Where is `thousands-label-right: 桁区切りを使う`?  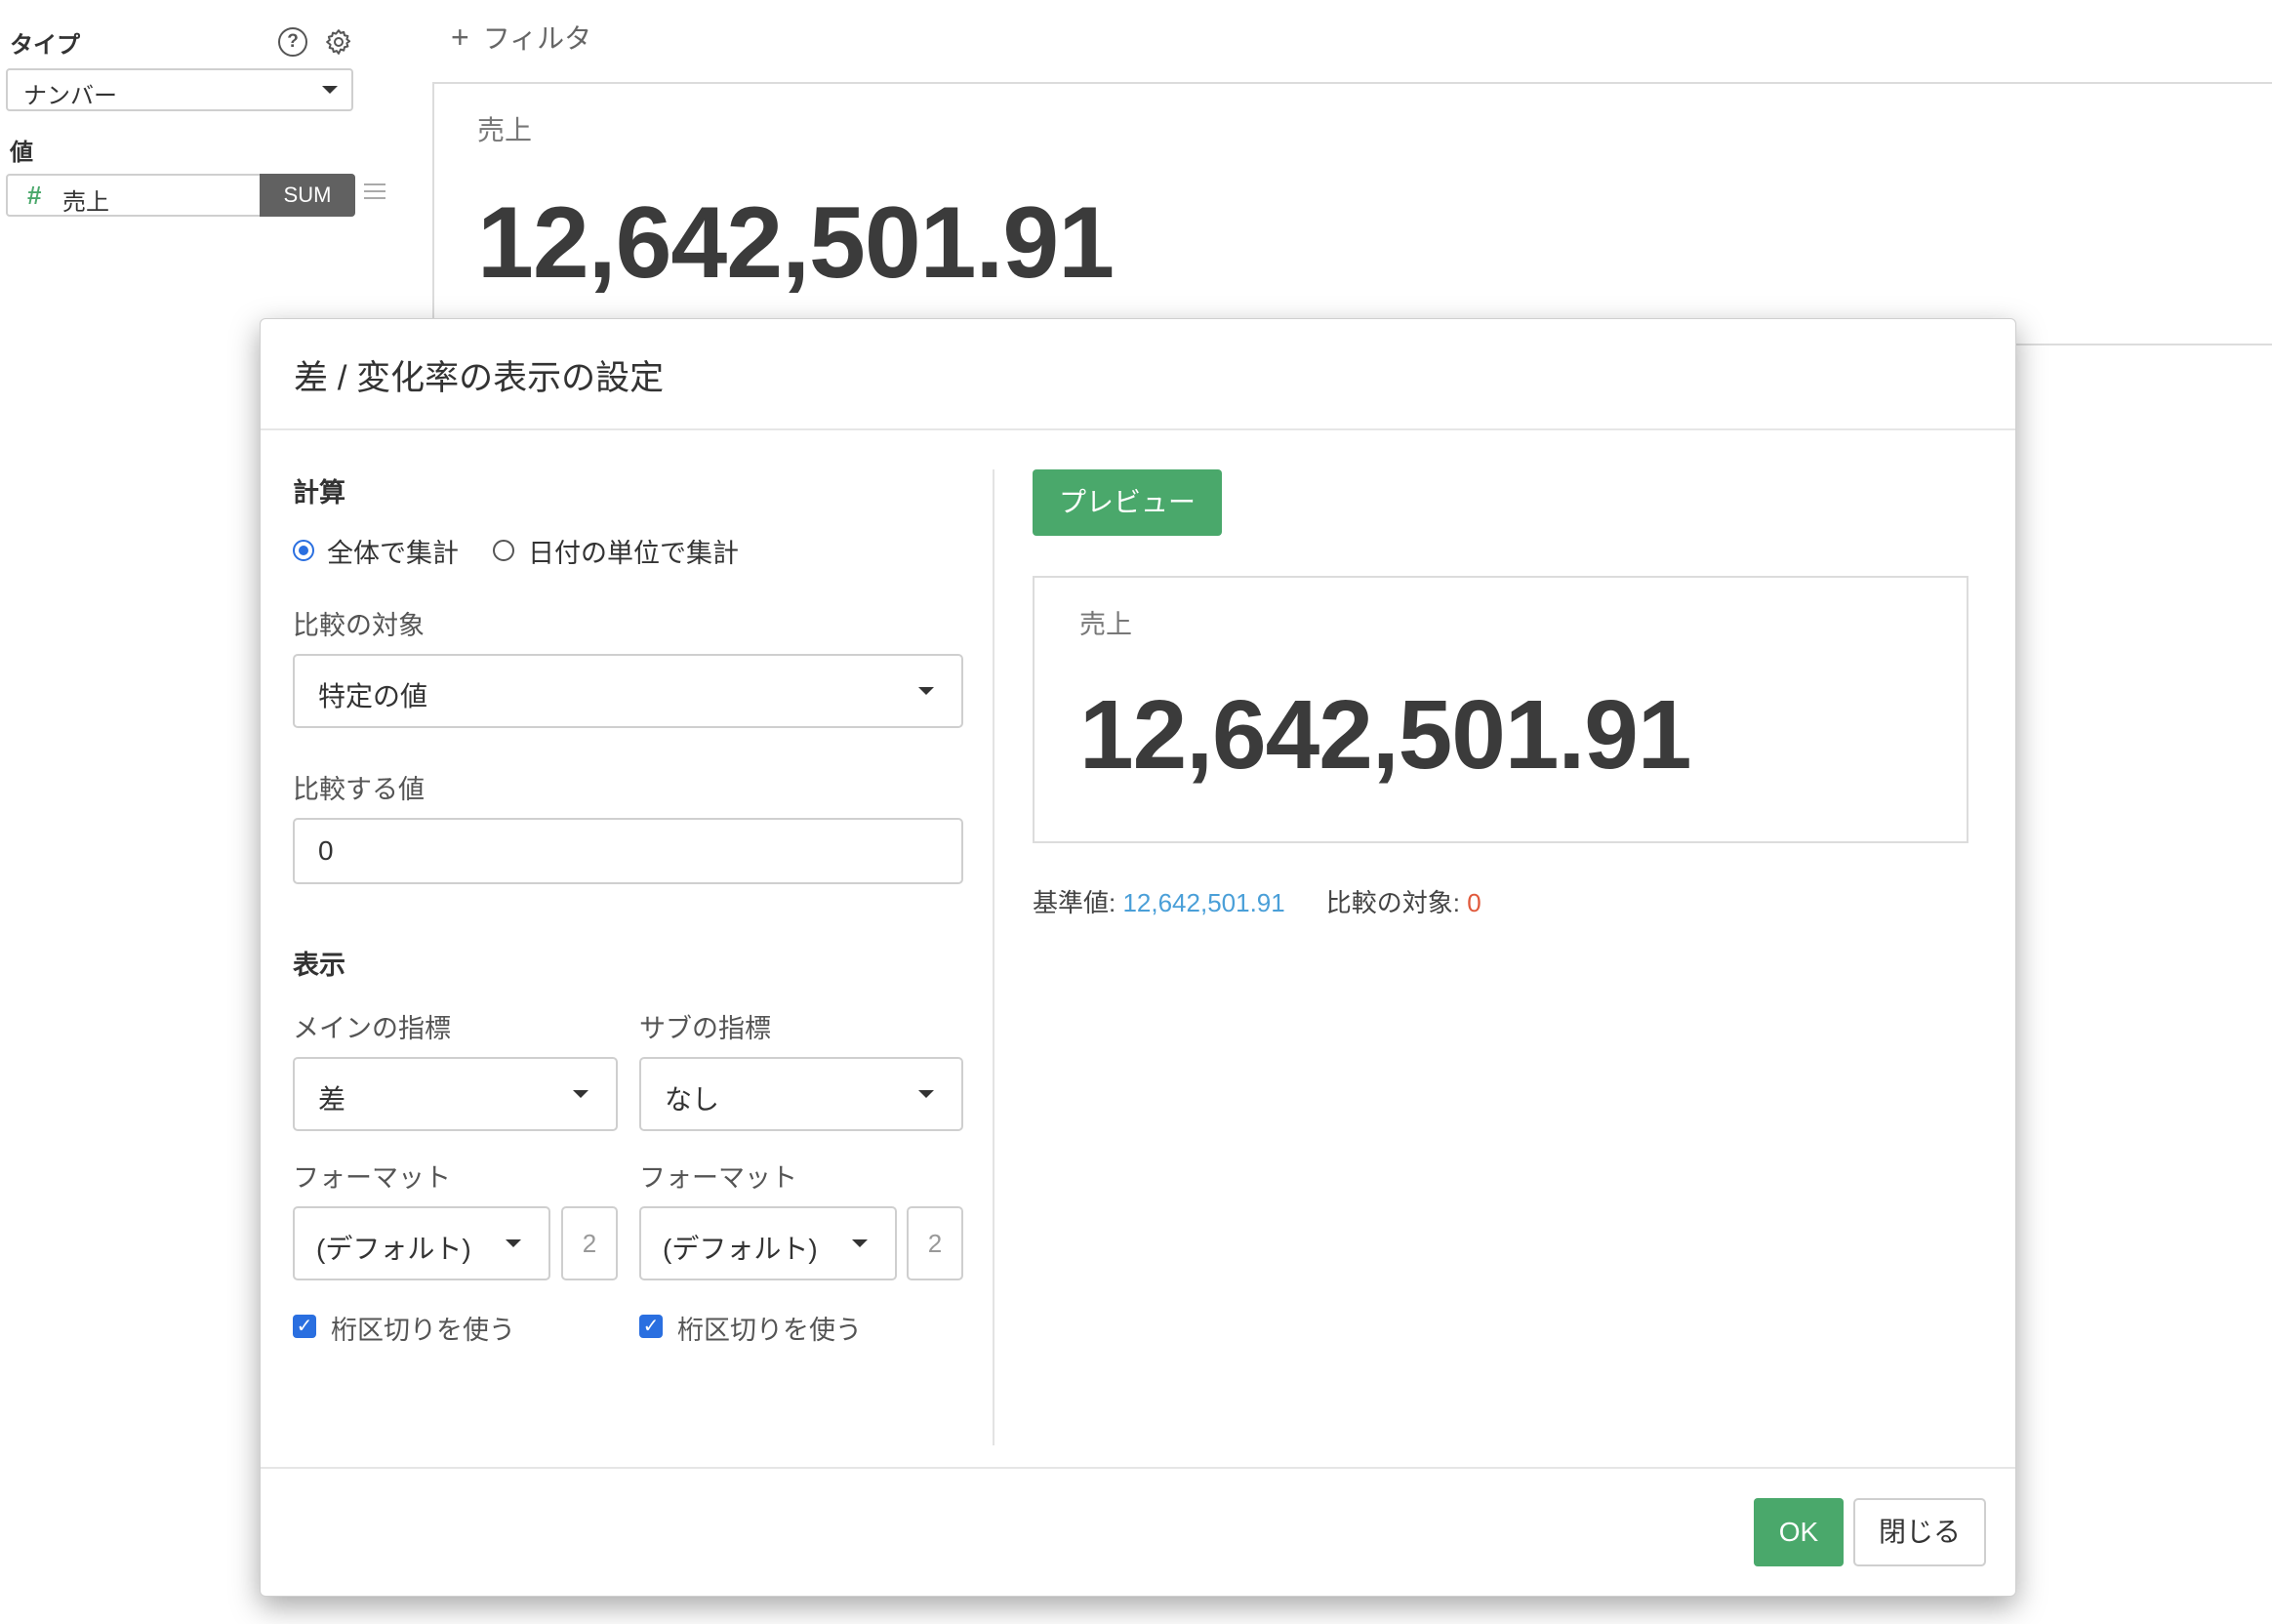
thousands-label-right: 桁区切りを使う is located at coordinates (769, 1328).